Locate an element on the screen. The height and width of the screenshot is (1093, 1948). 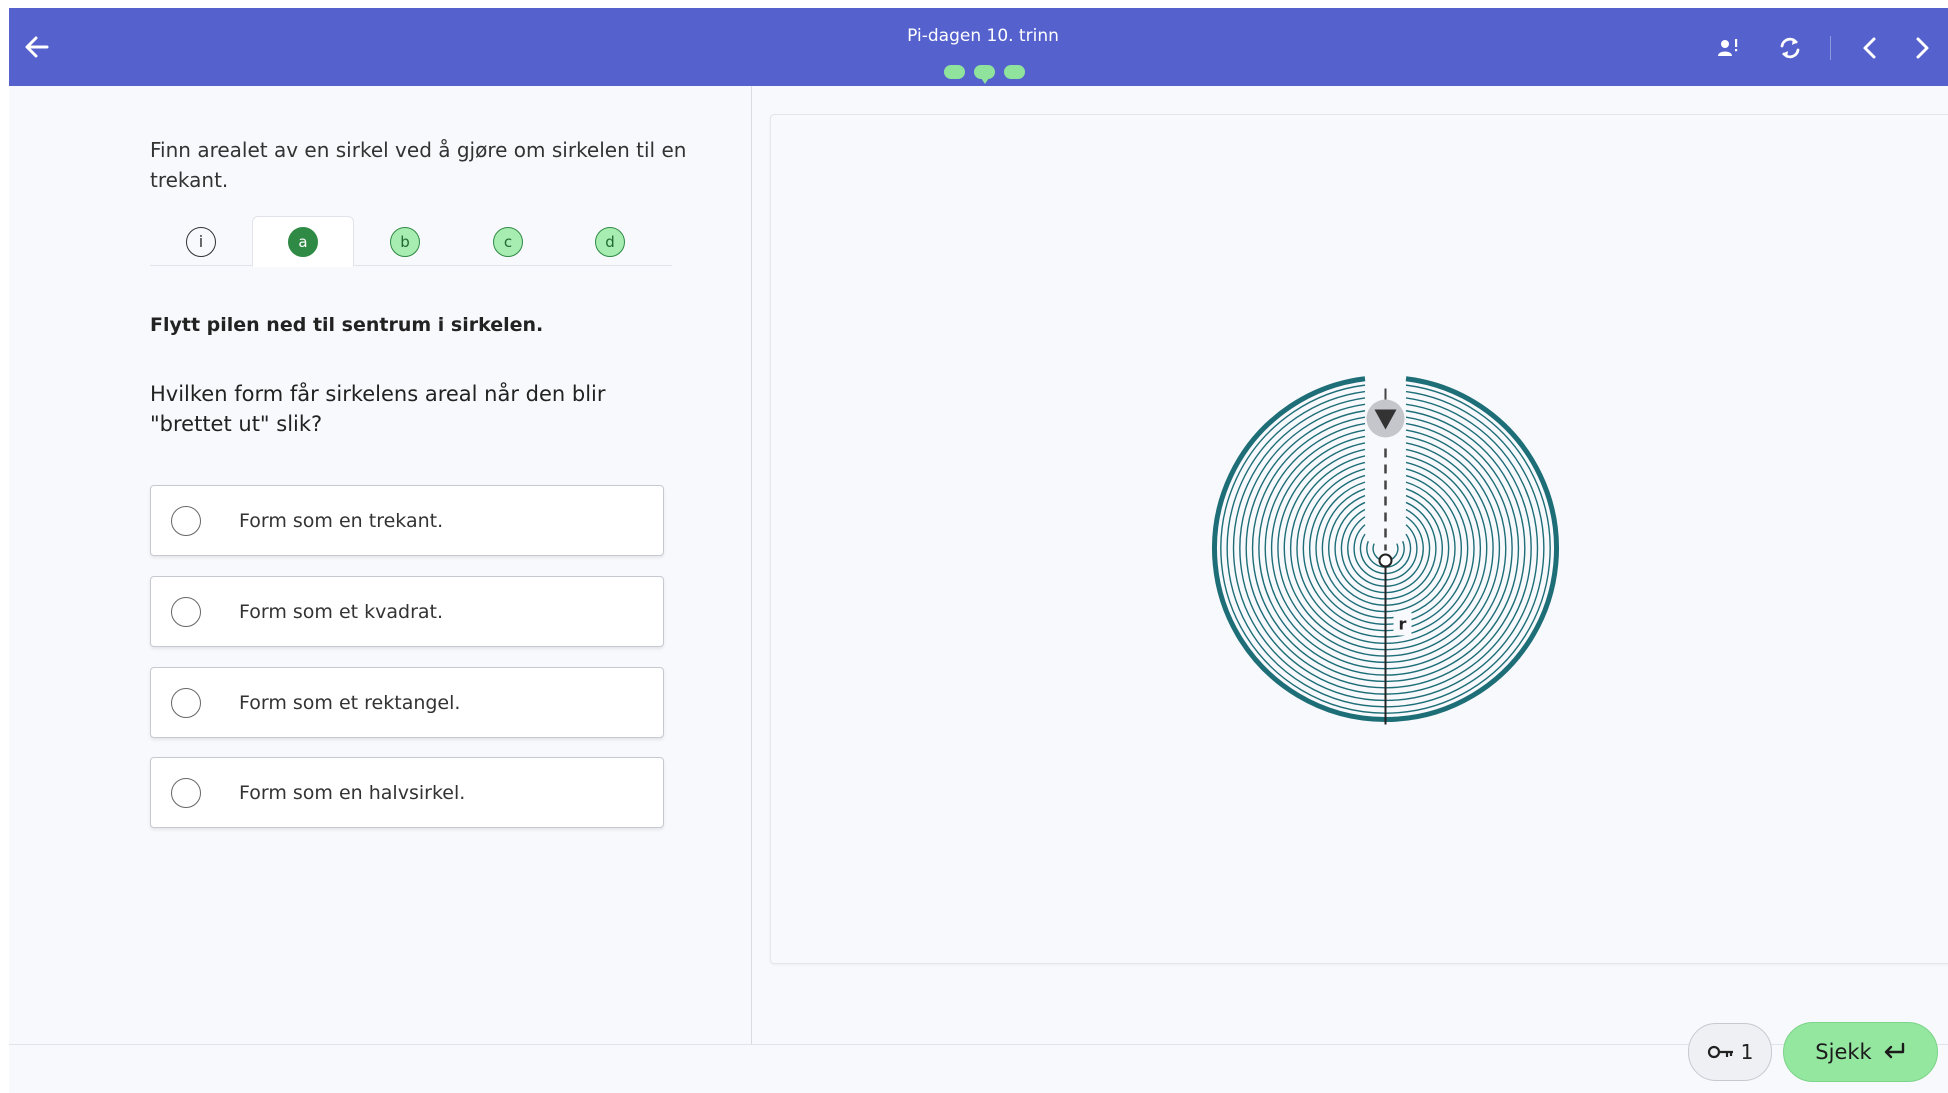
chevron-left-icon is located at coordinates (1869, 48).